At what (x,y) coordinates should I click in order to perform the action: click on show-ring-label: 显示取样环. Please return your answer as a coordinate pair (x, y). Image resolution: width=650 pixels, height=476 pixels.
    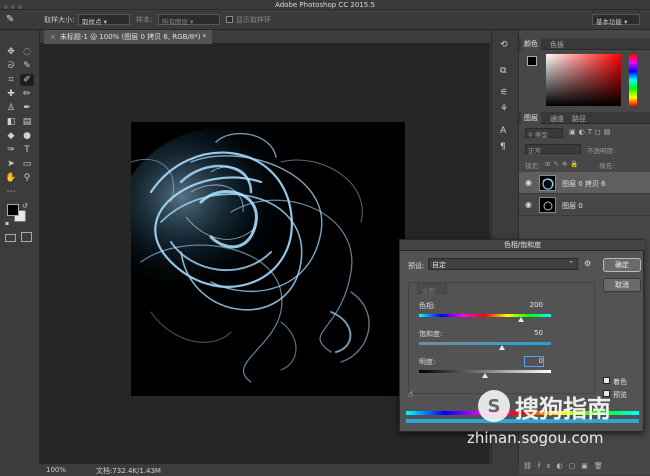
    Looking at the image, I should click on (253, 20).